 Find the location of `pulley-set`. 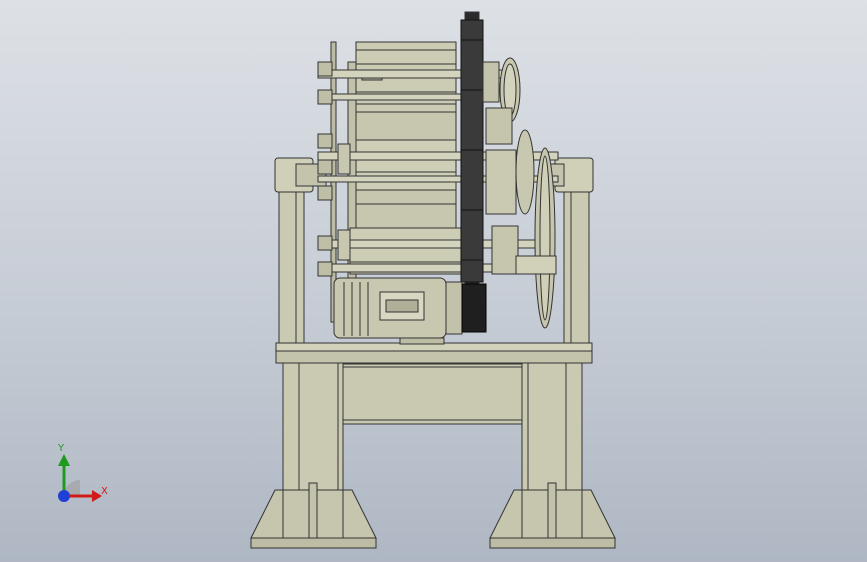

pulley-set is located at coordinates (519, 193).